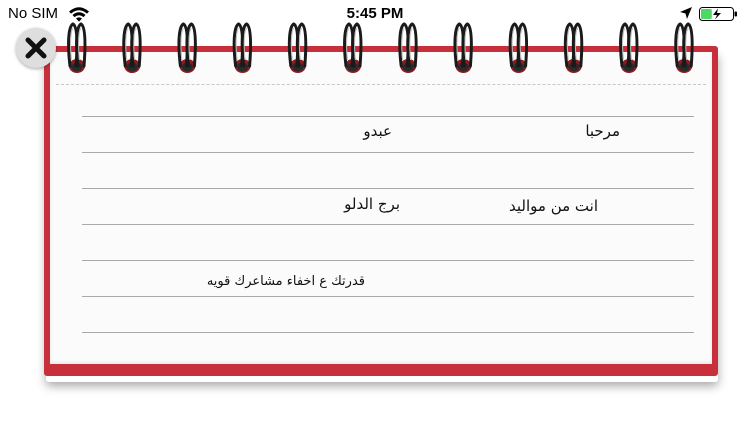  Describe the element at coordinates (380, 47) in the screenshot. I see `spiral-binding` at that location.